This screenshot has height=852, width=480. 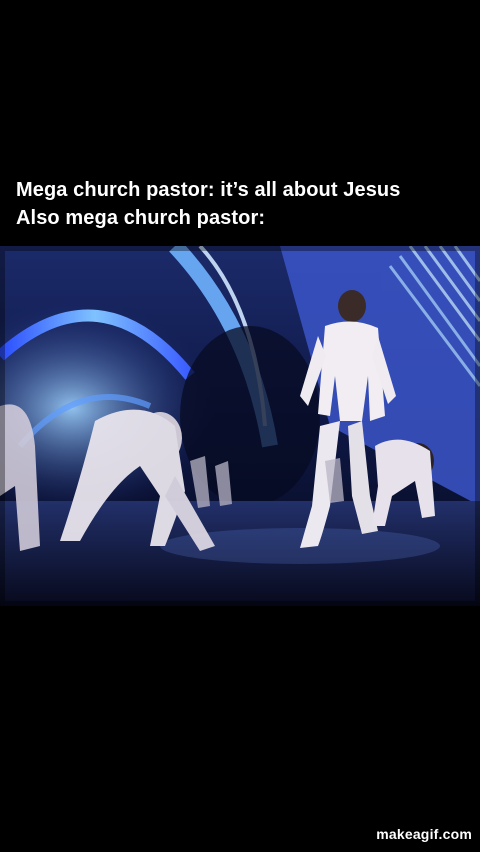 What do you see at coordinates (424, 834) in the screenshot?
I see `makeagif-watermark: makeagif.com` at bounding box center [424, 834].